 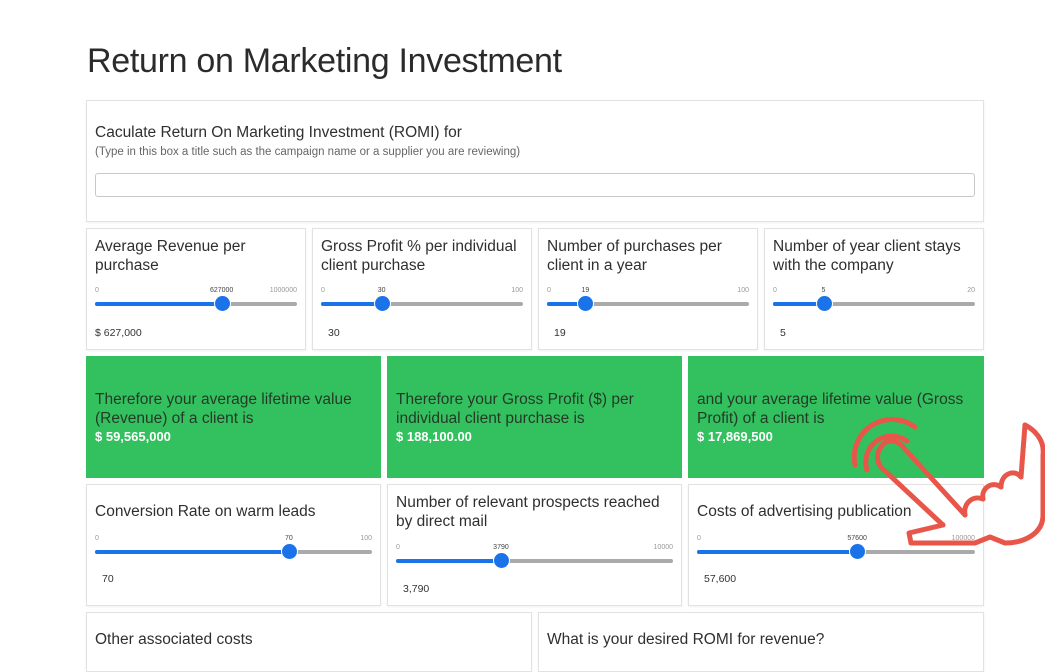 I want to click on campaign-title-input, so click(x=535, y=185).